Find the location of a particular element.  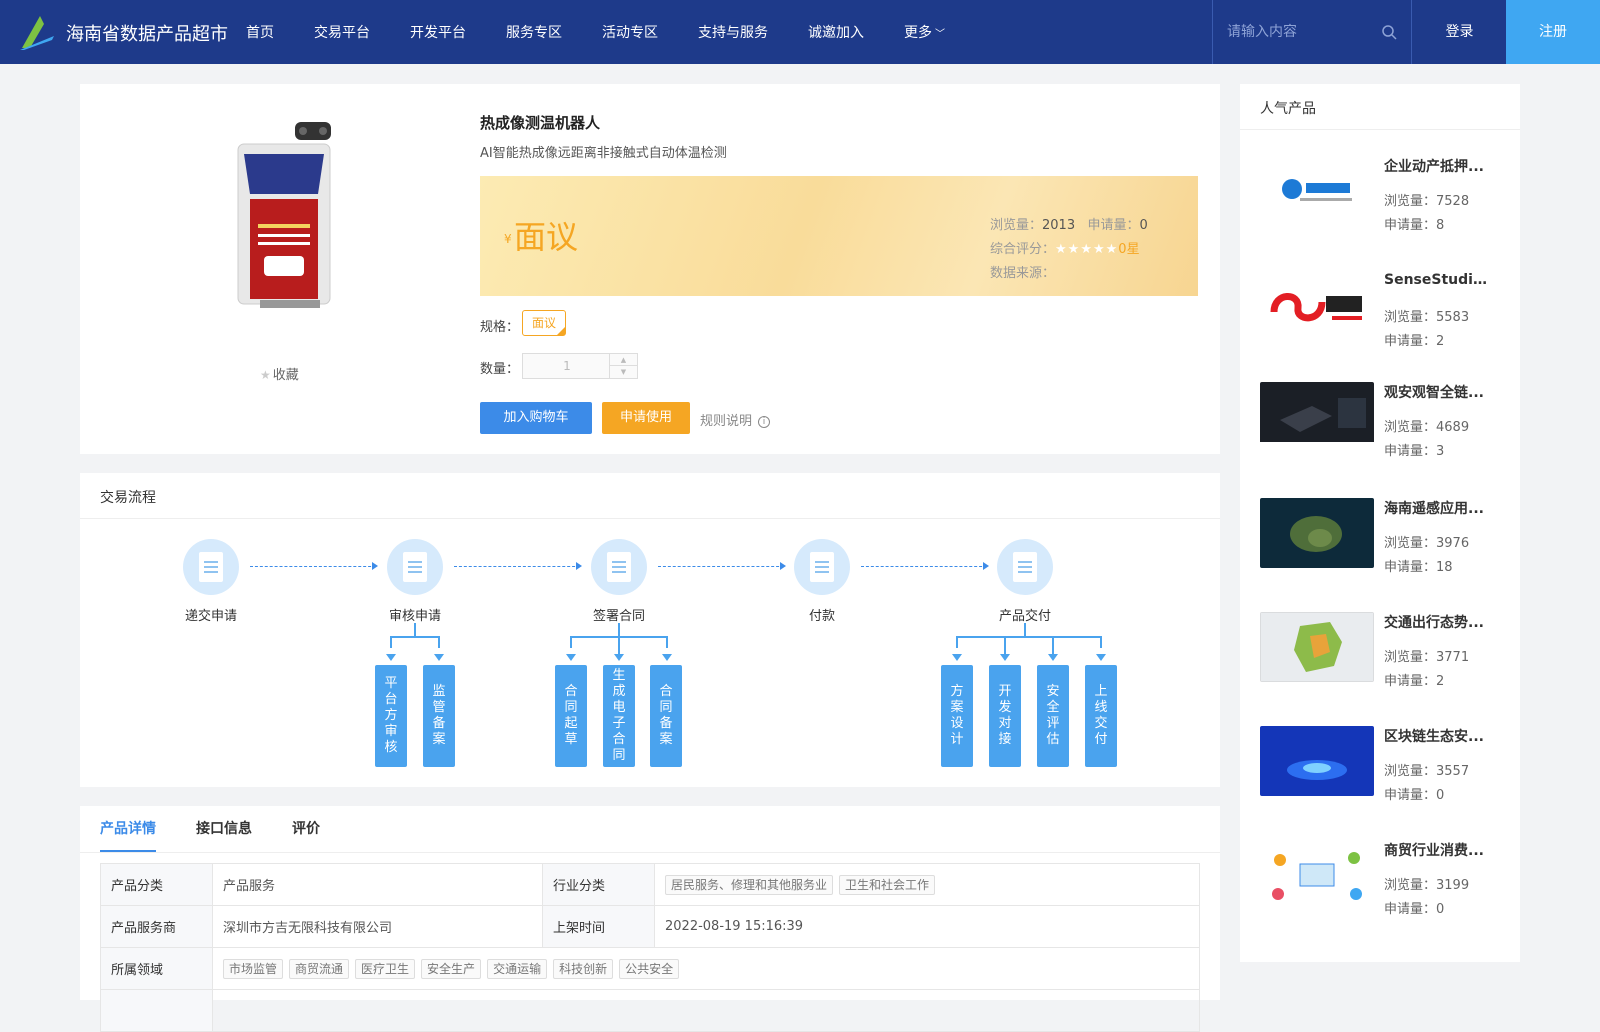

product-views: 浏览量：3557 is located at coordinates (1427, 771).